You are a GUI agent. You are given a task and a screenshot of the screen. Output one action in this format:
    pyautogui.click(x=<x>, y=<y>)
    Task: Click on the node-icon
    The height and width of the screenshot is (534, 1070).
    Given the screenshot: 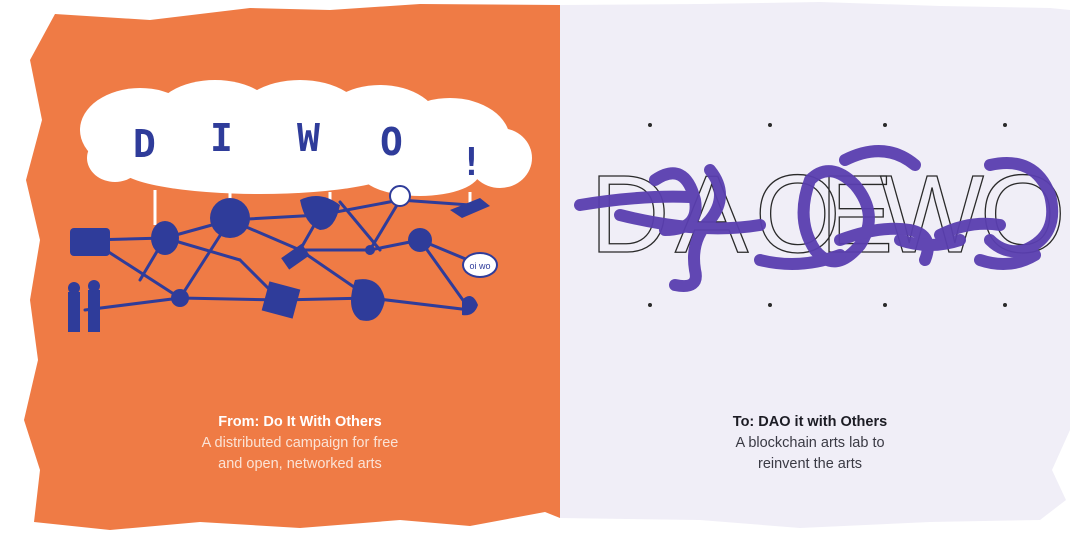 What is the action you would take?
    pyautogui.click(x=370, y=250)
    